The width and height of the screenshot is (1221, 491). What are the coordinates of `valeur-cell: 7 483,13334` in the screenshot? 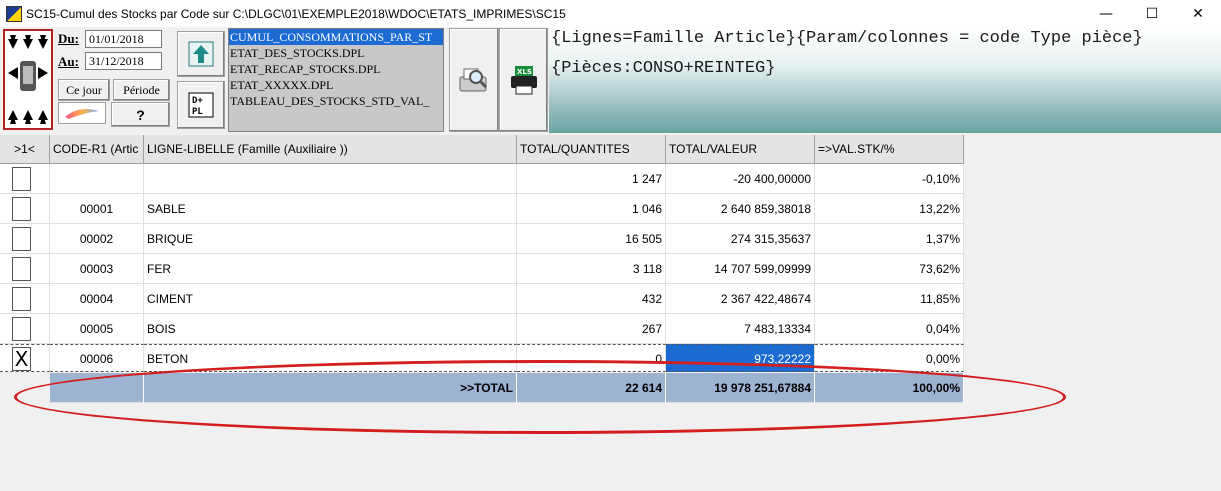 It's located at (740, 329).